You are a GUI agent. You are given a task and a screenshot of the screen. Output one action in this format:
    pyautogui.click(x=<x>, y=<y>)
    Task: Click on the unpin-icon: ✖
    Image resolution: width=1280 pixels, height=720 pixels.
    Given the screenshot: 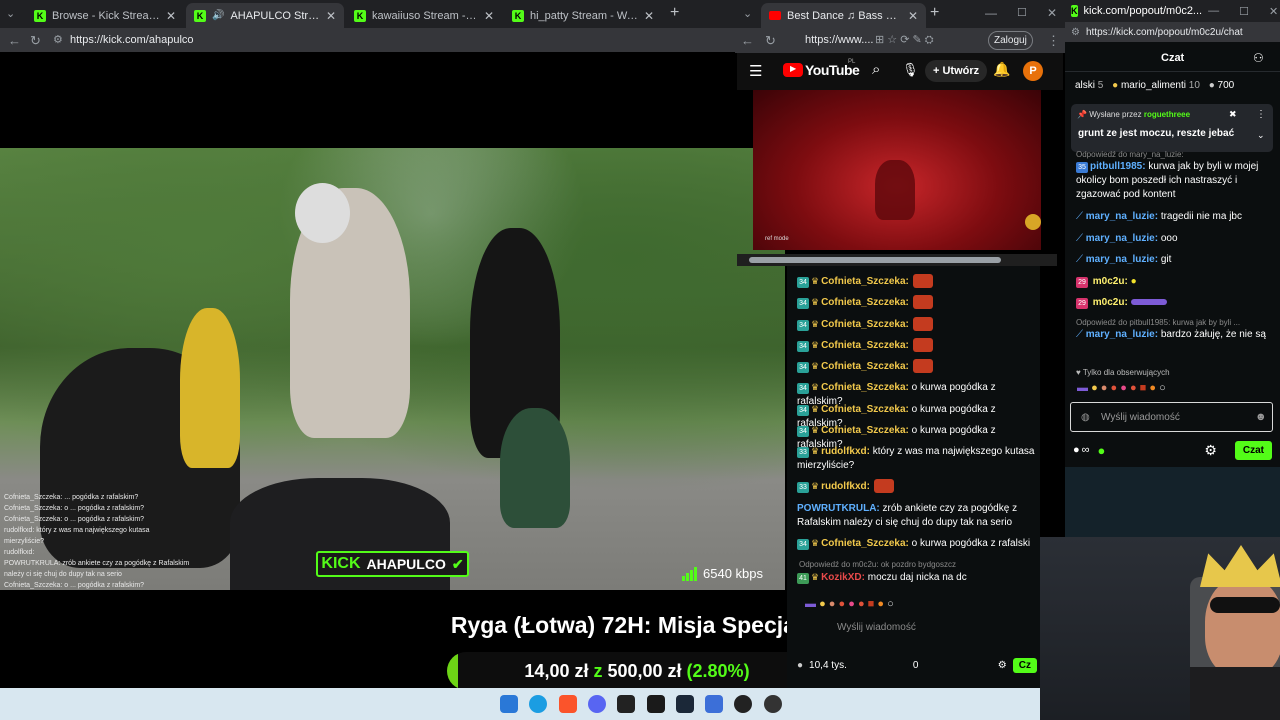 What is the action you would take?
    pyautogui.click(x=1233, y=114)
    